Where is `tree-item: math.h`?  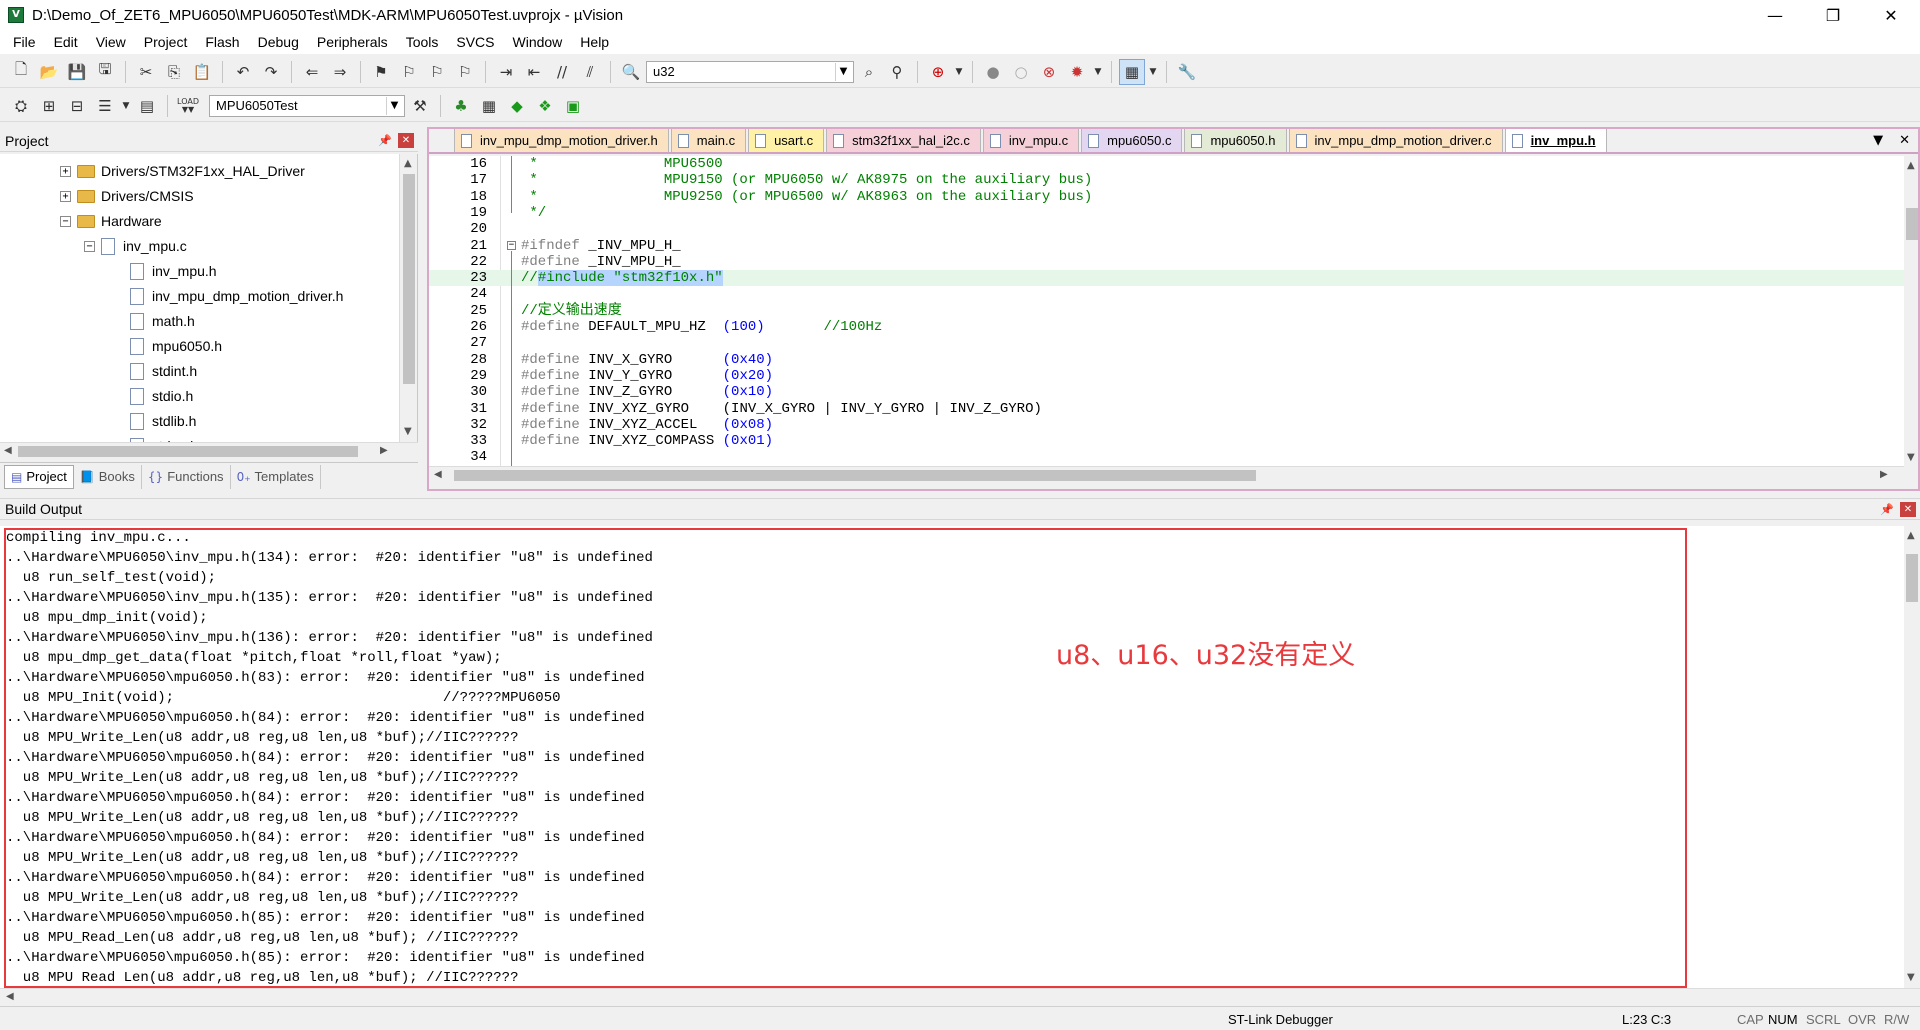 tree-item: math.h is located at coordinates (162, 321).